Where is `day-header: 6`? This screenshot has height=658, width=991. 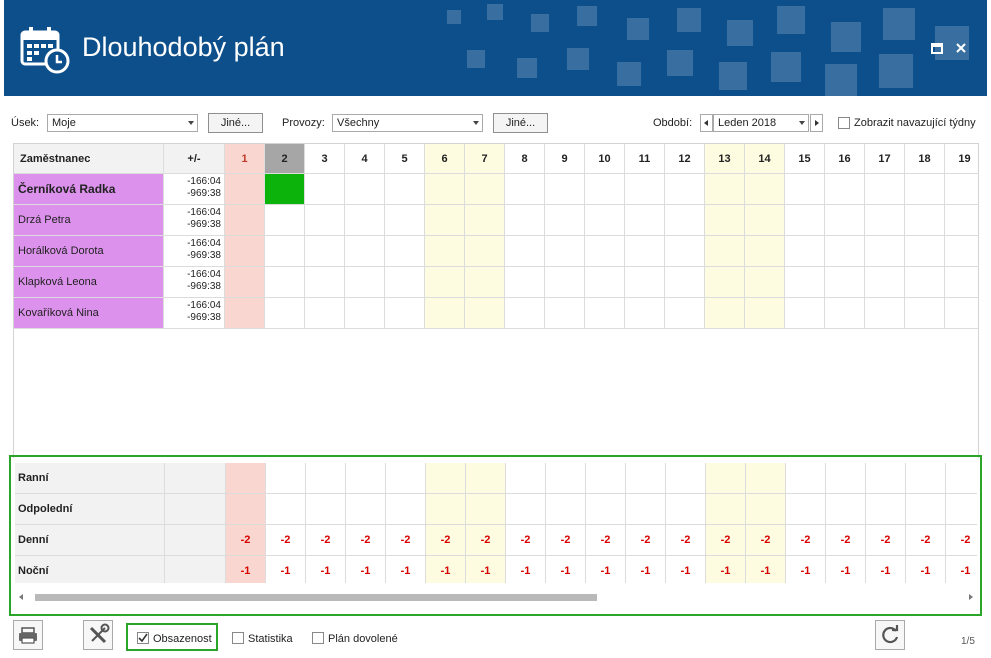
day-header: 6 is located at coordinates (445, 159).